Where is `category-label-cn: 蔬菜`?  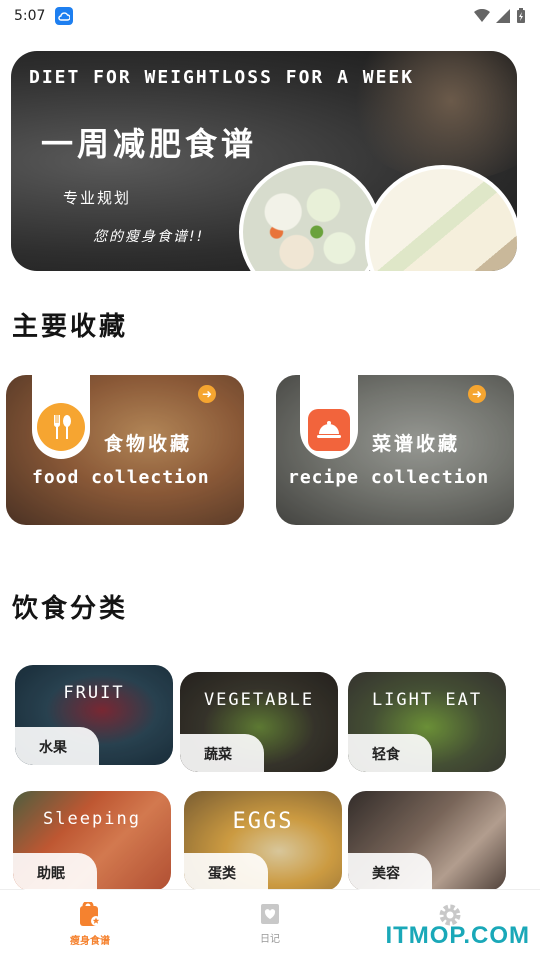
category-label-cn: 蔬菜 is located at coordinates (222, 753).